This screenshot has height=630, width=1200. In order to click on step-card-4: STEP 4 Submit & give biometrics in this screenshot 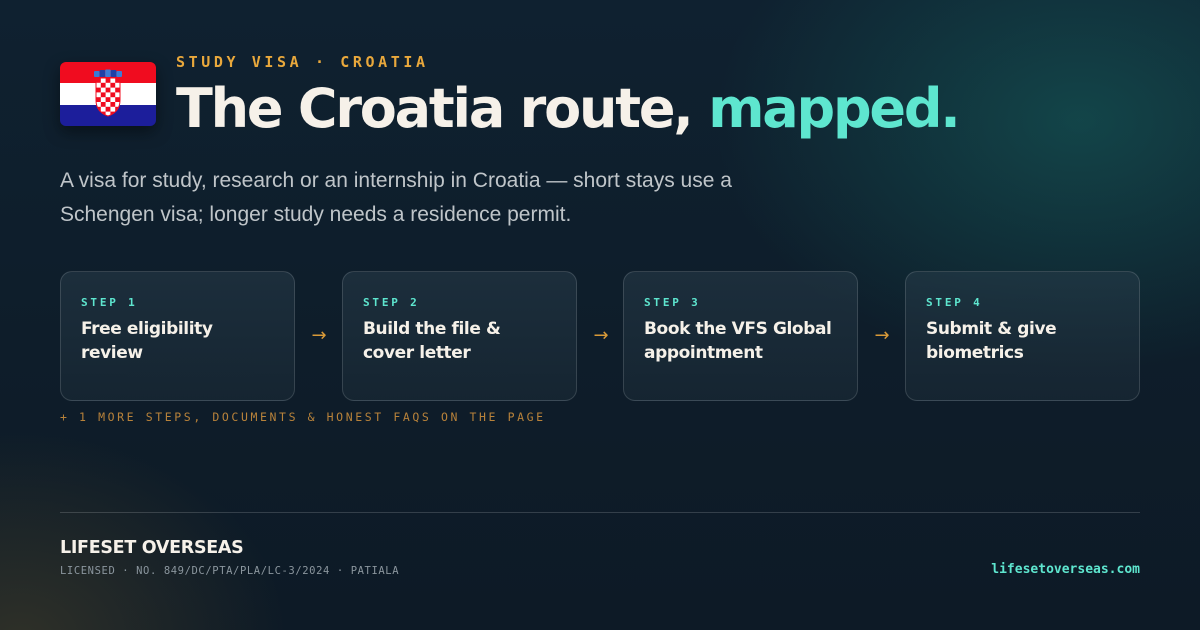, I will do `click(1022, 336)`.